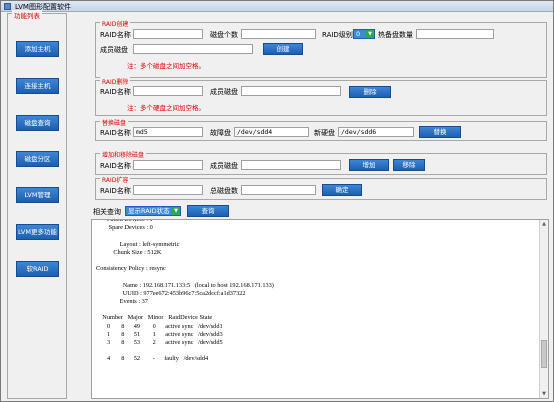  Describe the element at coordinates (544, 394) in the screenshot. I see `scroll-down-icon: ▼` at that location.